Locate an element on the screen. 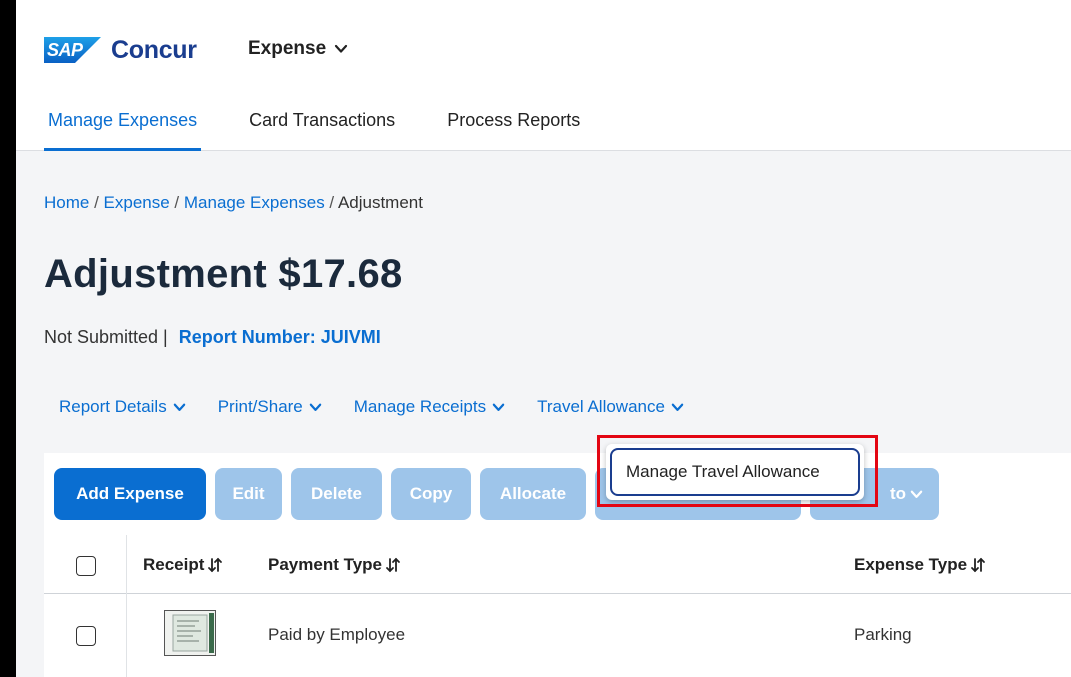  status-text: Not Submitted | is located at coordinates (106, 337).